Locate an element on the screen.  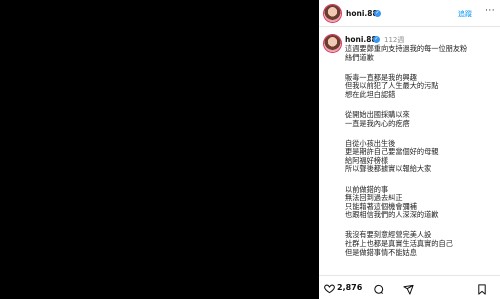
caption-verified-icon: ✓ is located at coordinates (376, 39).